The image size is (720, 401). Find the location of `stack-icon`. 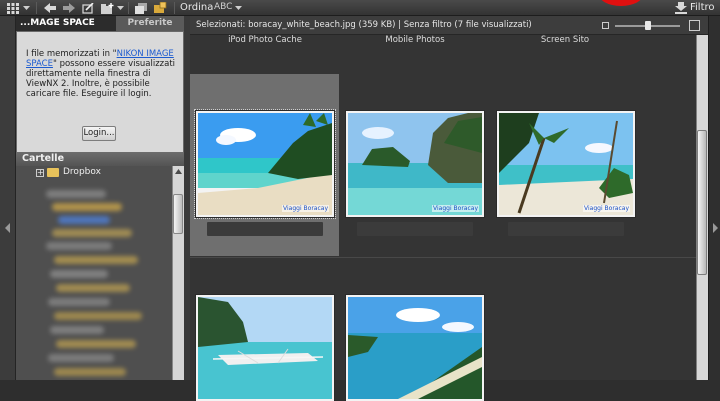

stack-icon is located at coordinates (141, 8).